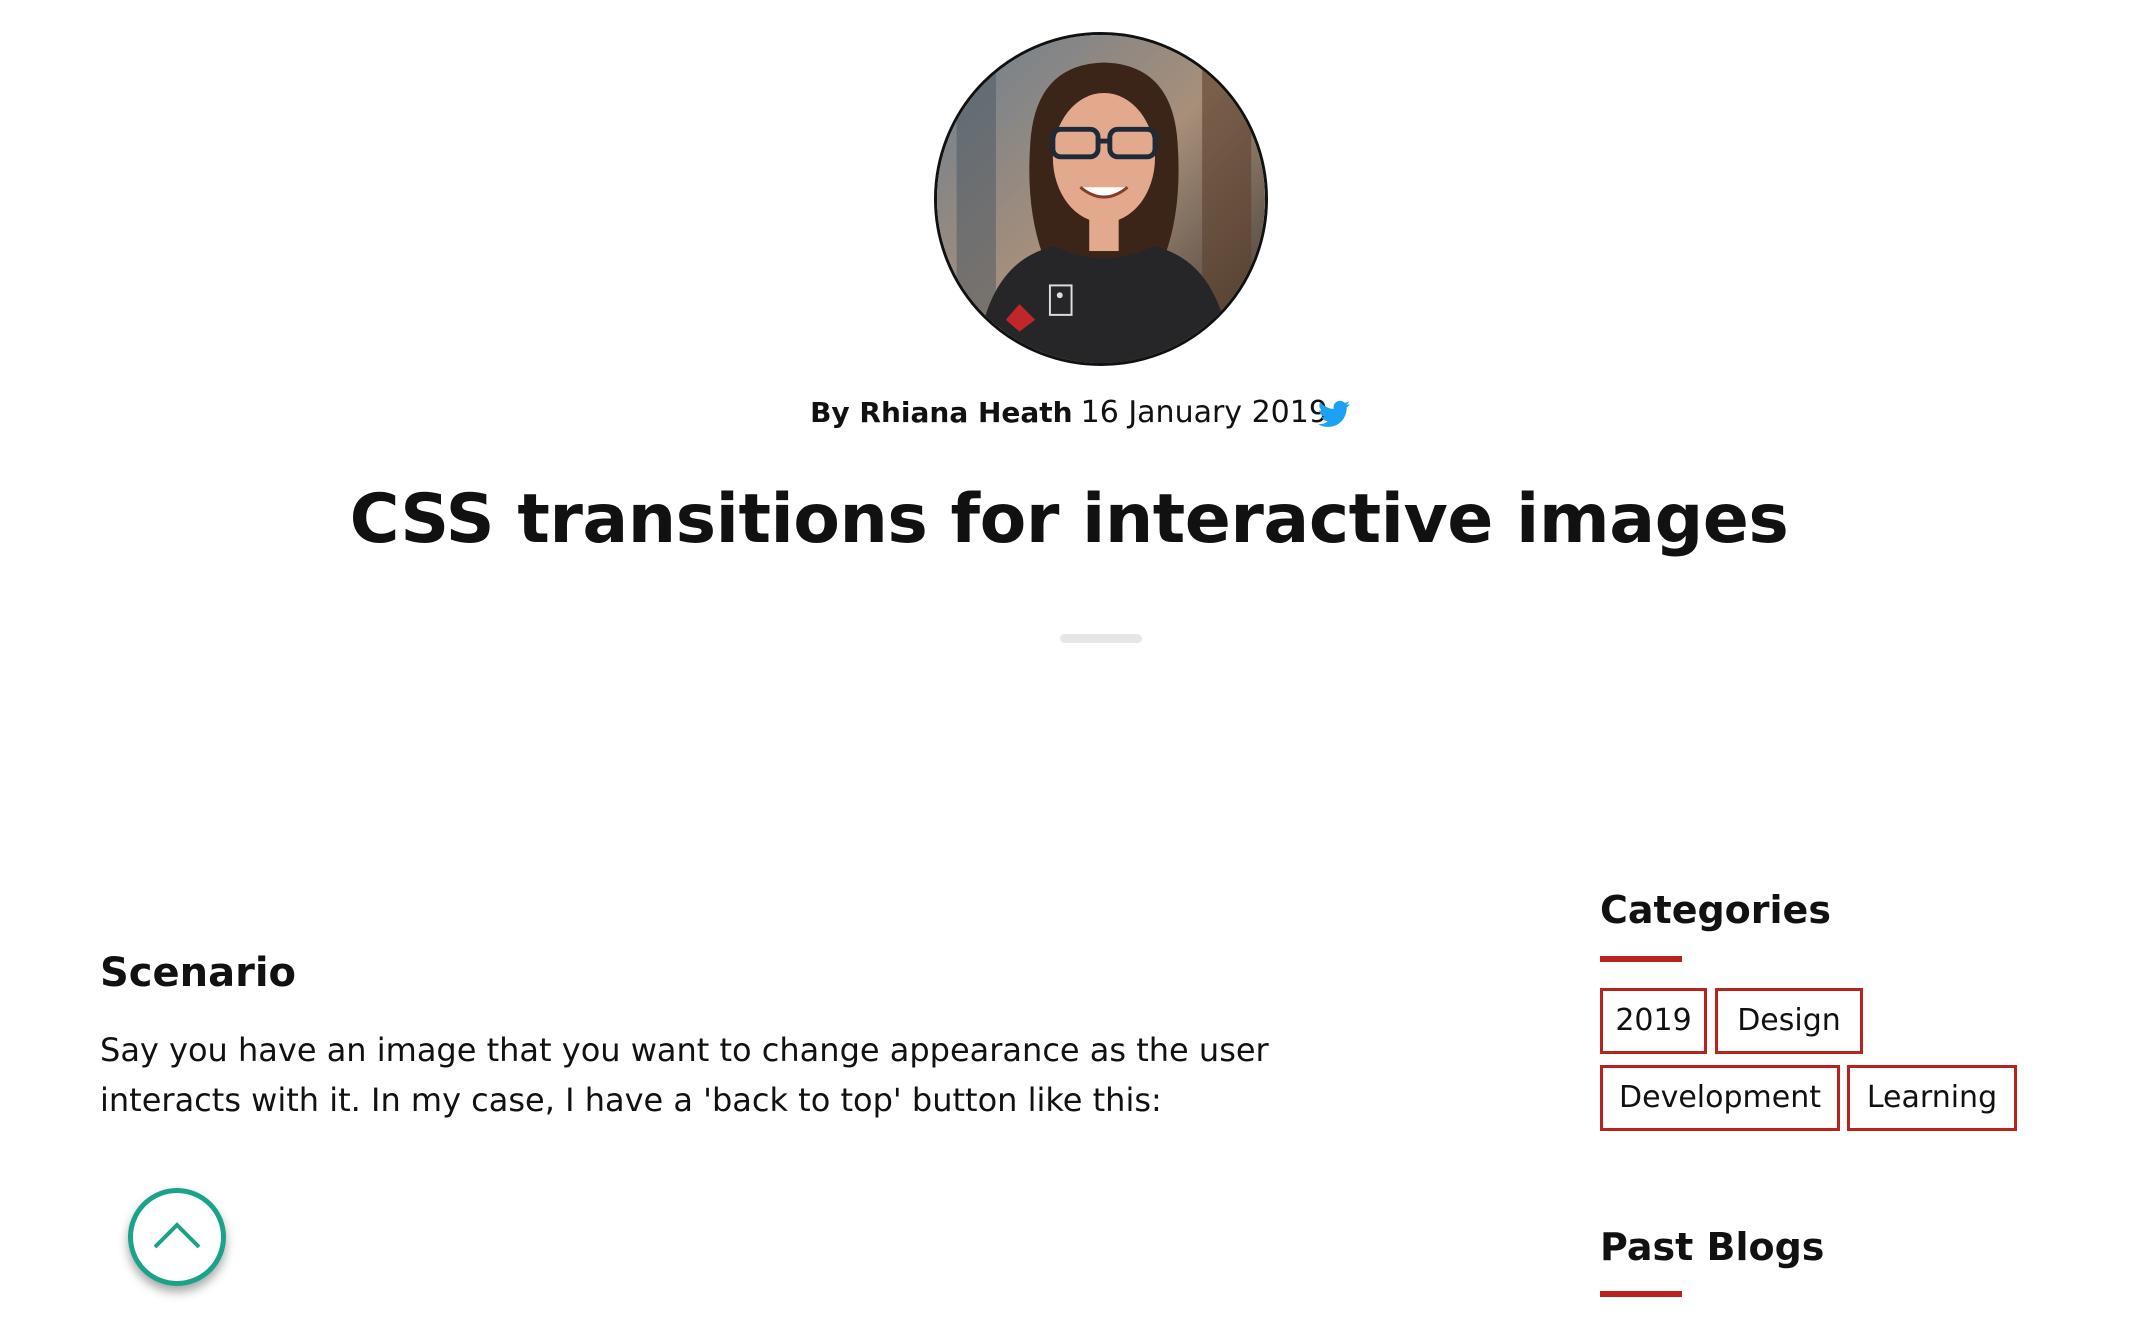 The width and height of the screenshot is (2138, 1322). I want to click on past-blogs-underline, so click(1641, 1294).